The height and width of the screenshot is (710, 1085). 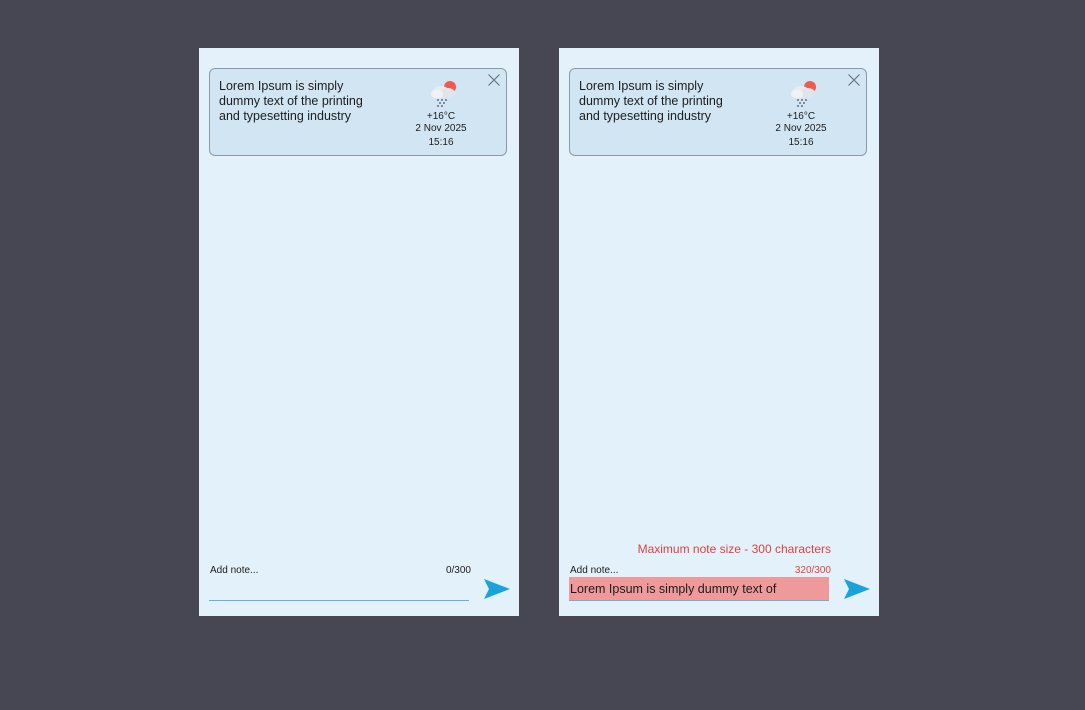 What do you see at coordinates (734, 549) in the screenshot?
I see `max-size-error-message: Maximum note size - 300 characters` at bounding box center [734, 549].